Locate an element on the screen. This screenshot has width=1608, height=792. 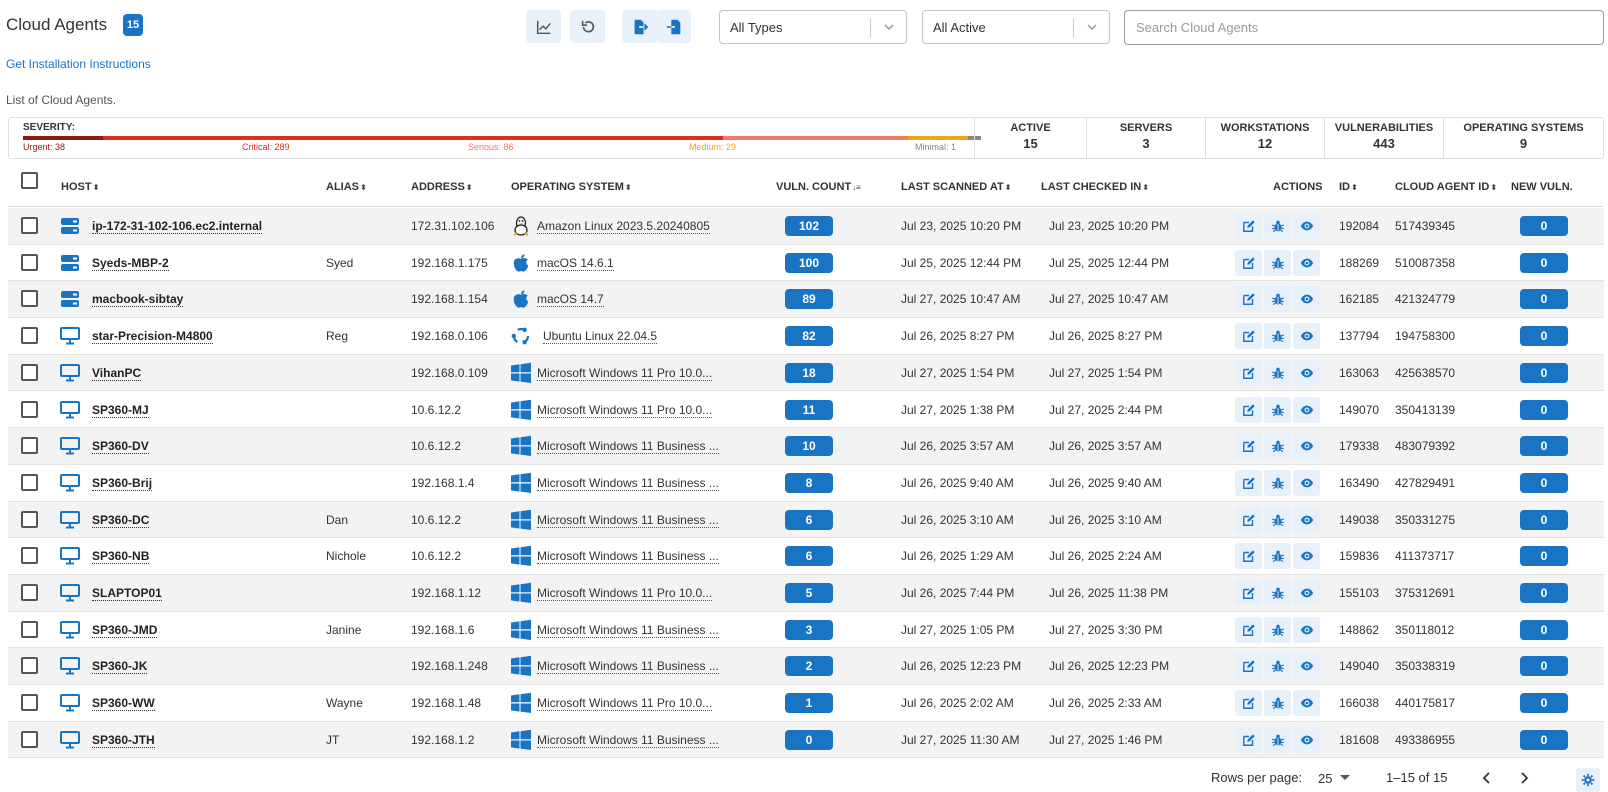
host-link: VihanPC is located at coordinates (117, 373).